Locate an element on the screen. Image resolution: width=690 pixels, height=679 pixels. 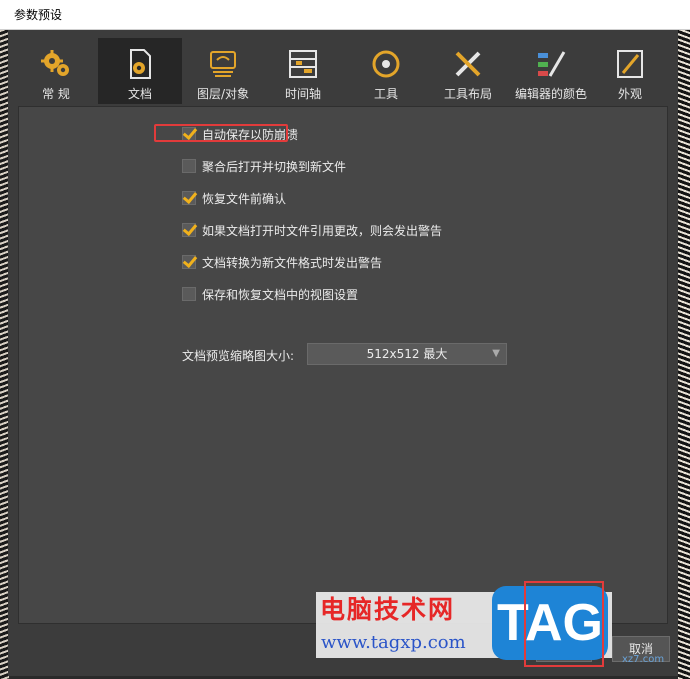
tab-tools: 工具 is located at coordinates (386, 71).